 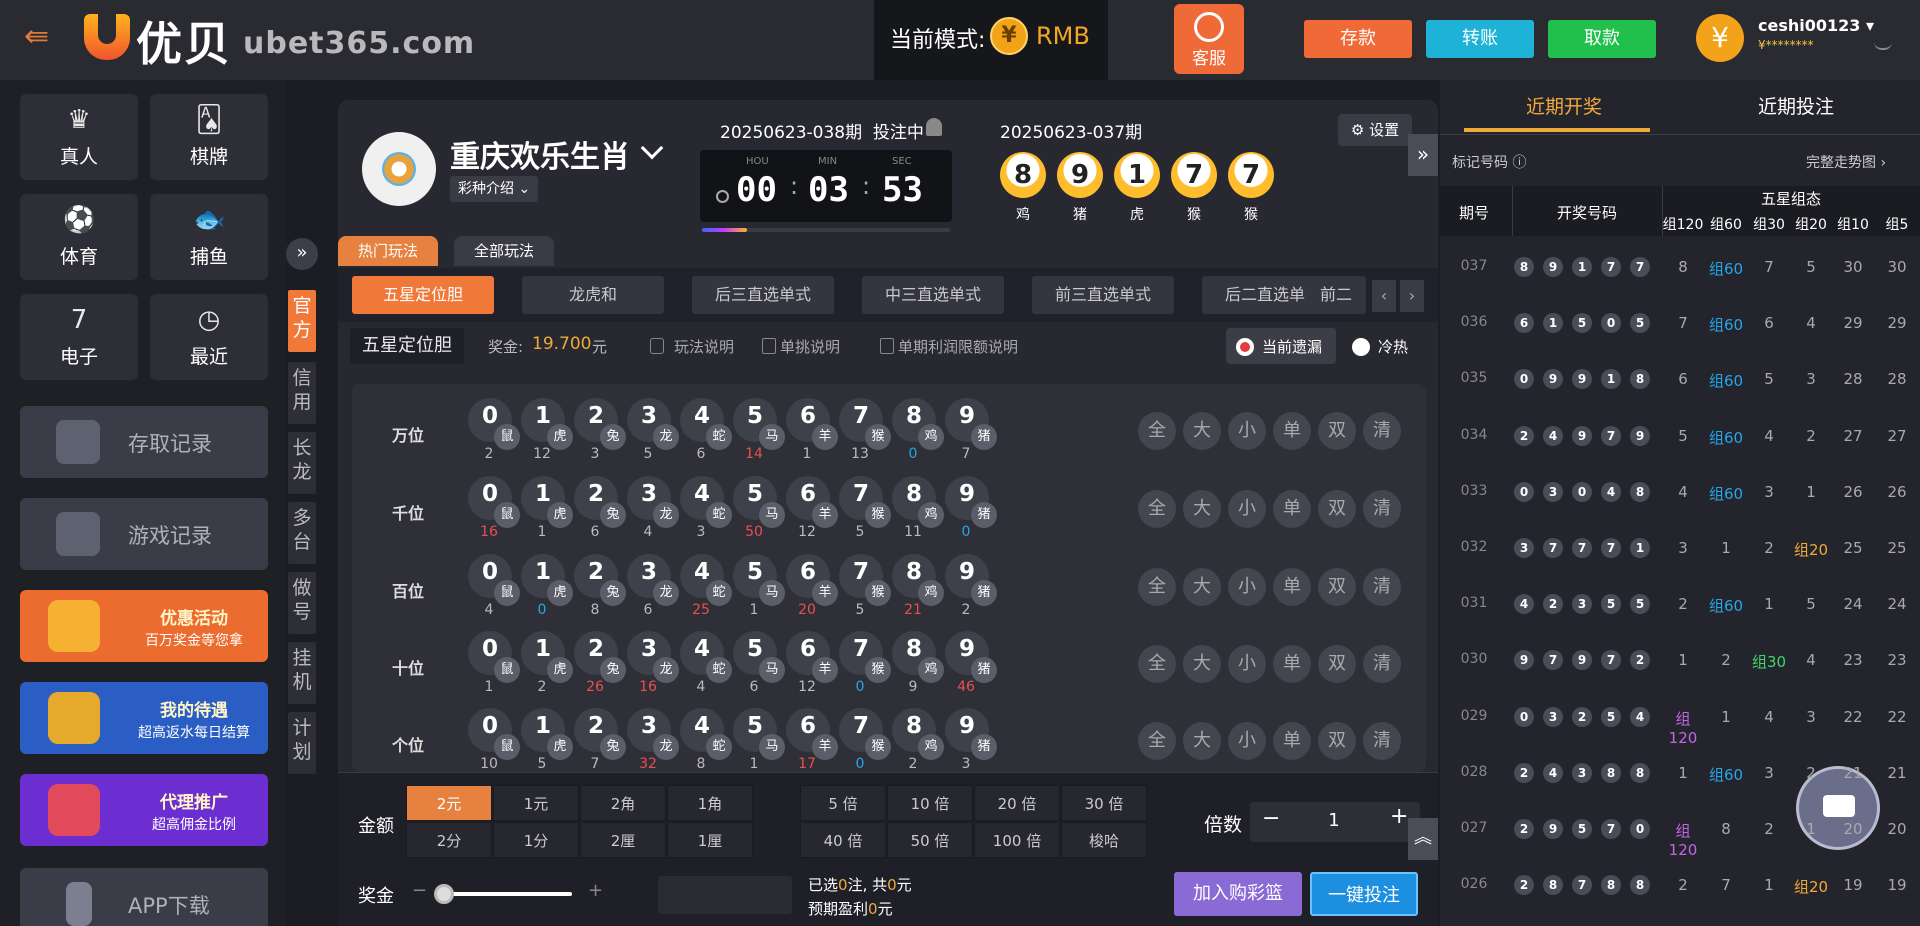 I want to click on avatar: ¥, so click(x=1720, y=38).